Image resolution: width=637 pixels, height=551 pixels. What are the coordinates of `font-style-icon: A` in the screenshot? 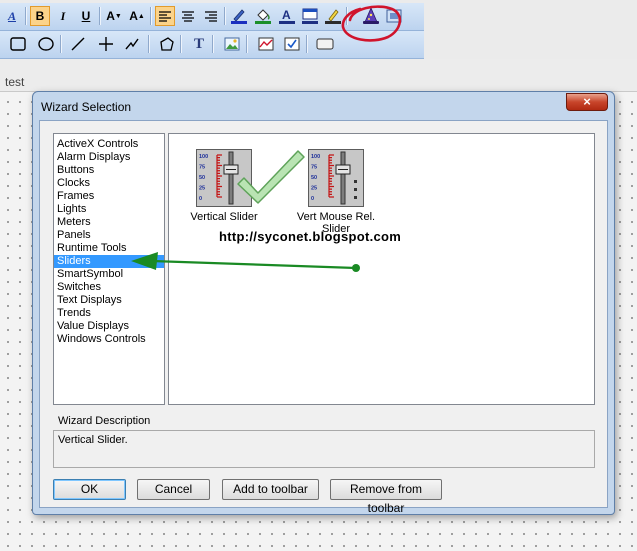 It's located at (11, 16).